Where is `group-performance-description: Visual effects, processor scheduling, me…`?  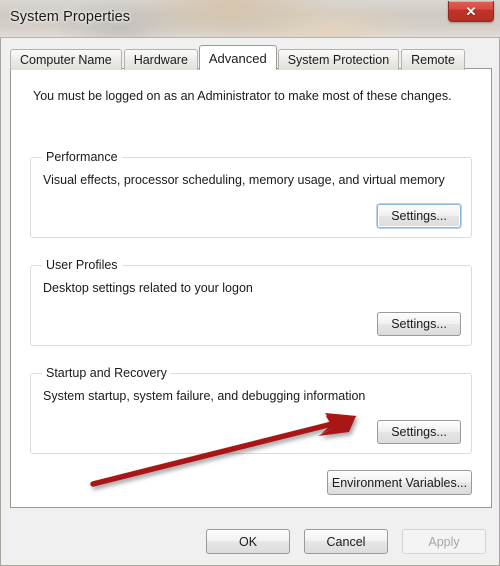 group-performance-description: Visual effects, processor scheduling, me… is located at coordinates (244, 180).